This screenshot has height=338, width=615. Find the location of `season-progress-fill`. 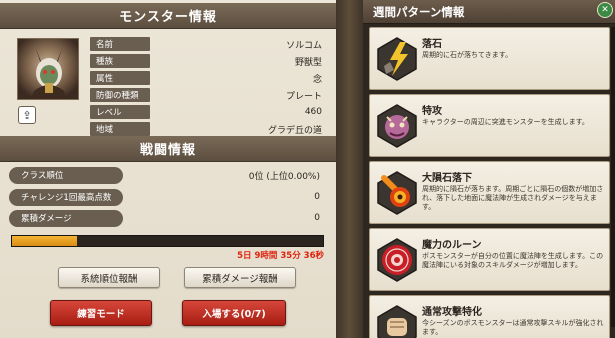

season-progress-fill is located at coordinates (45, 241).